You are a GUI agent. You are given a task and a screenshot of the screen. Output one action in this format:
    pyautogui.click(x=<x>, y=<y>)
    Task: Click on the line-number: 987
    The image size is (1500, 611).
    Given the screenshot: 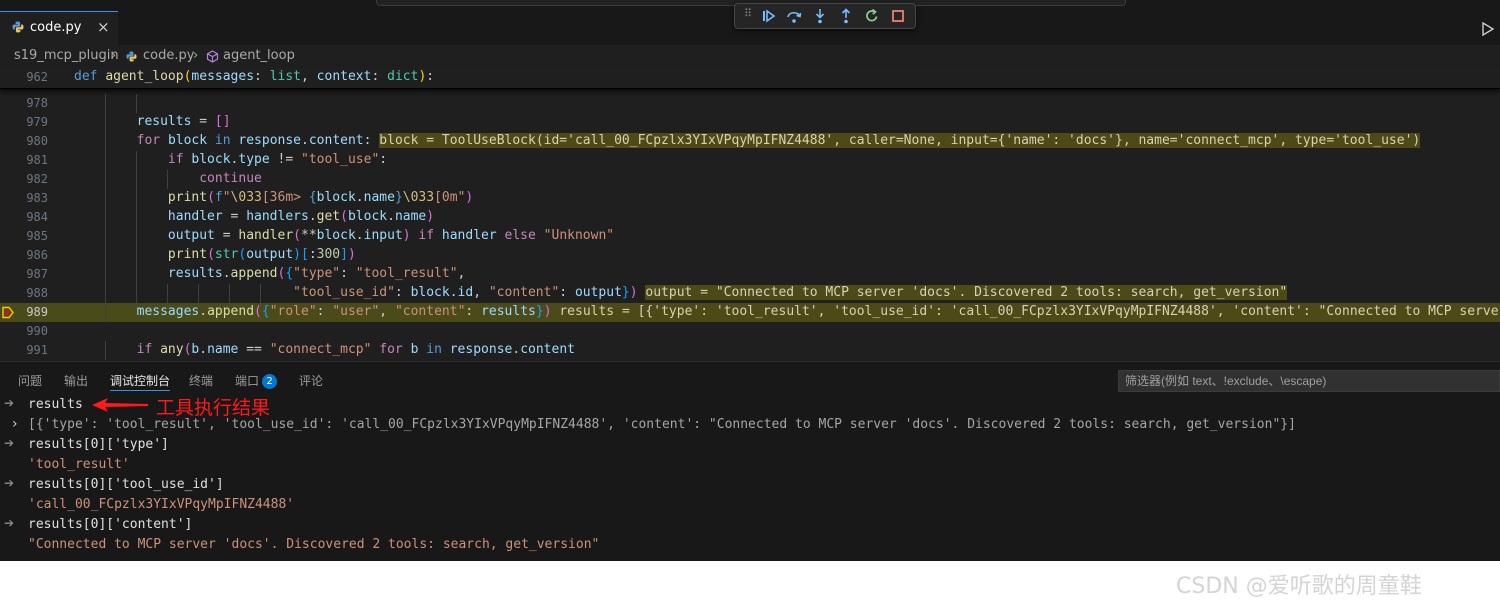 What is the action you would take?
    pyautogui.click(x=37, y=274)
    